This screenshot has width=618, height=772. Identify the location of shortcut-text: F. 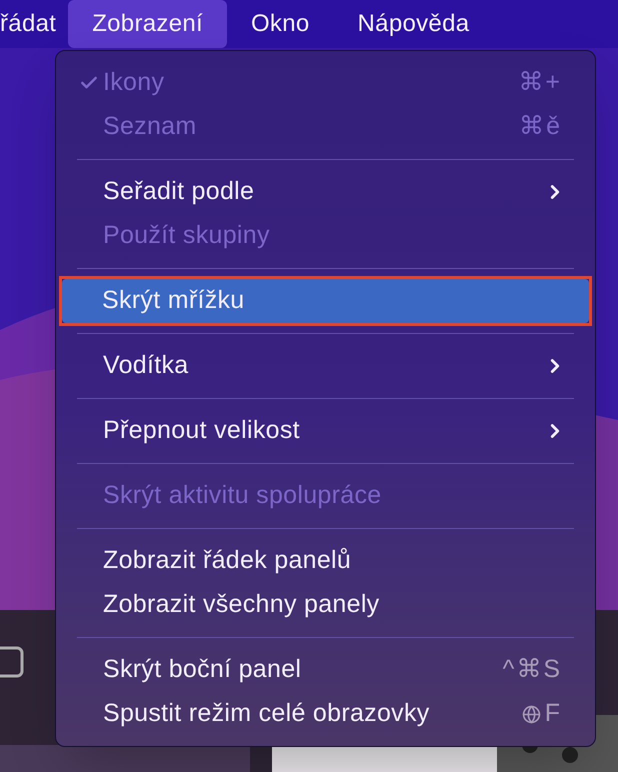
(553, 714).